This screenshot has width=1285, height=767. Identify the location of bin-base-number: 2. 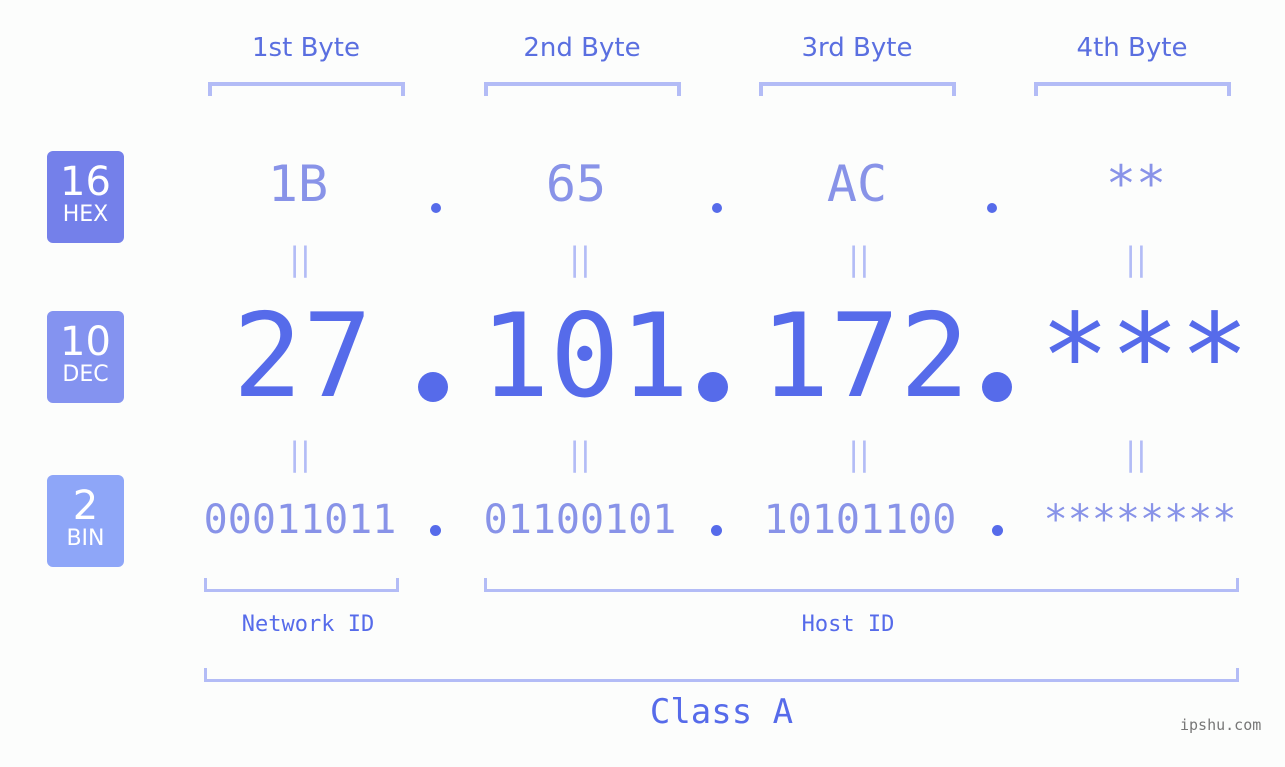
(85, 506).